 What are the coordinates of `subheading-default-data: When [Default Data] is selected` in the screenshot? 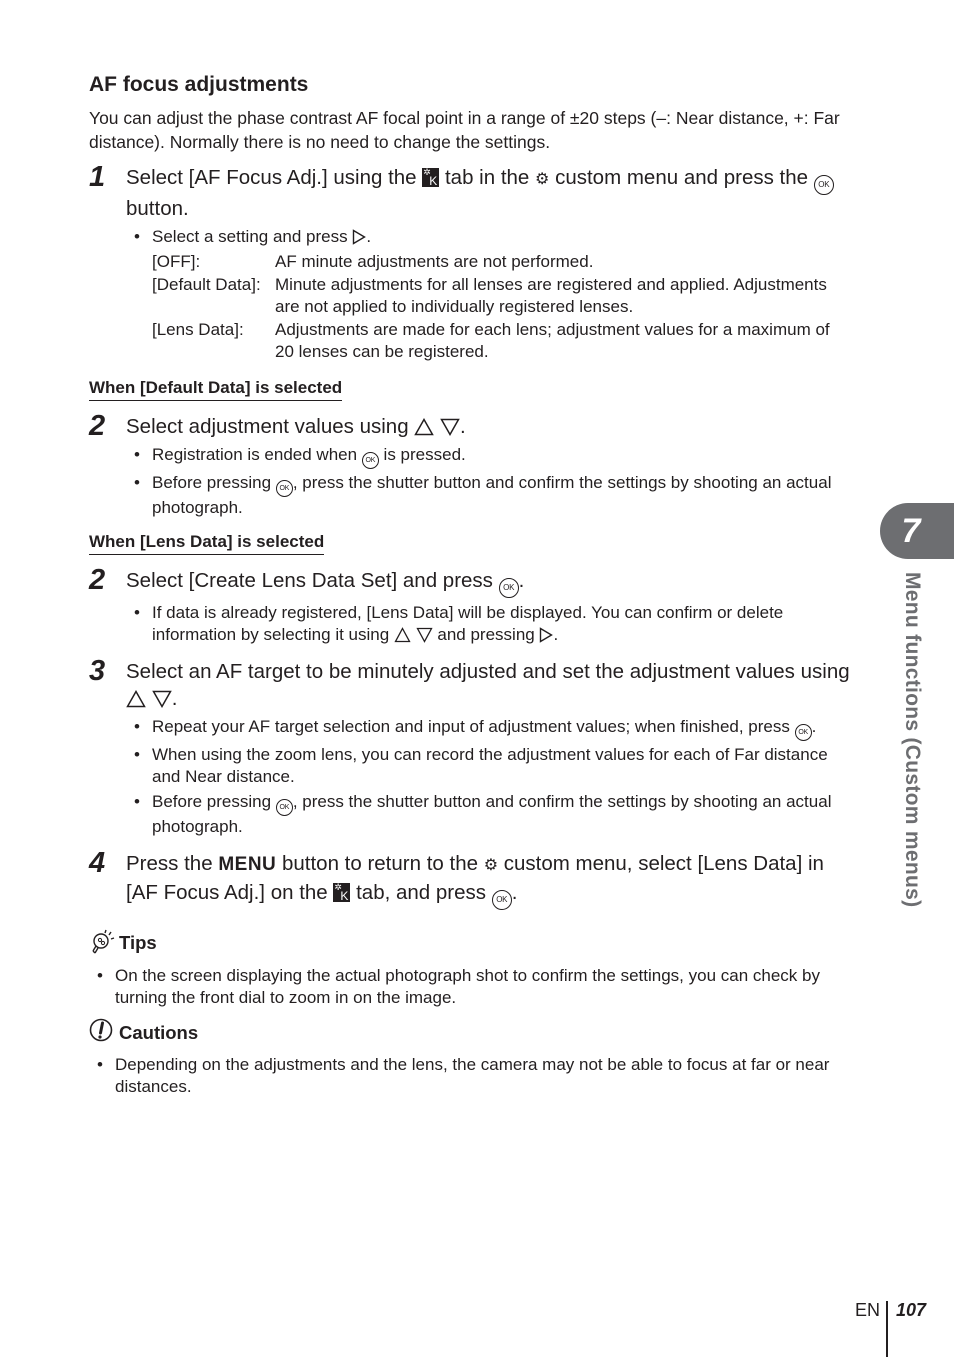 It's located at (216, 389).